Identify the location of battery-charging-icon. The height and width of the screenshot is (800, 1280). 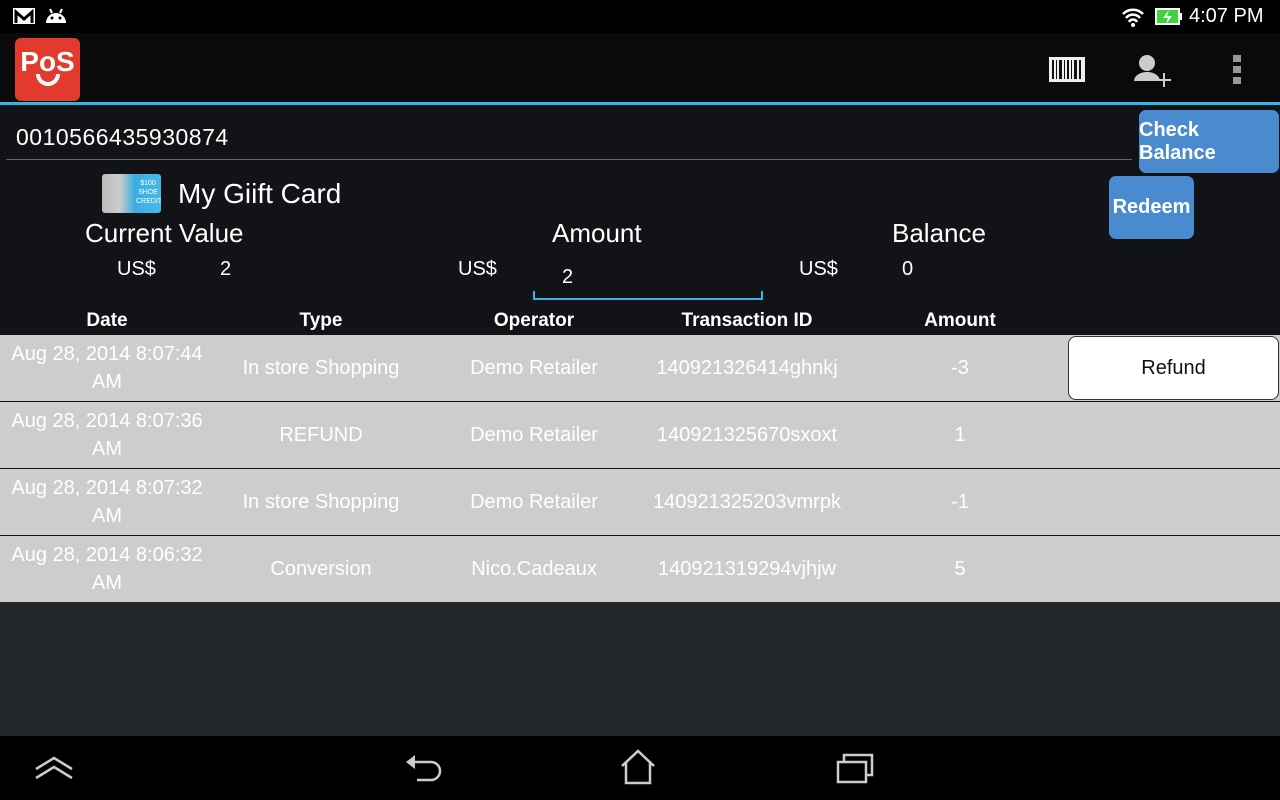
(1168, 16).